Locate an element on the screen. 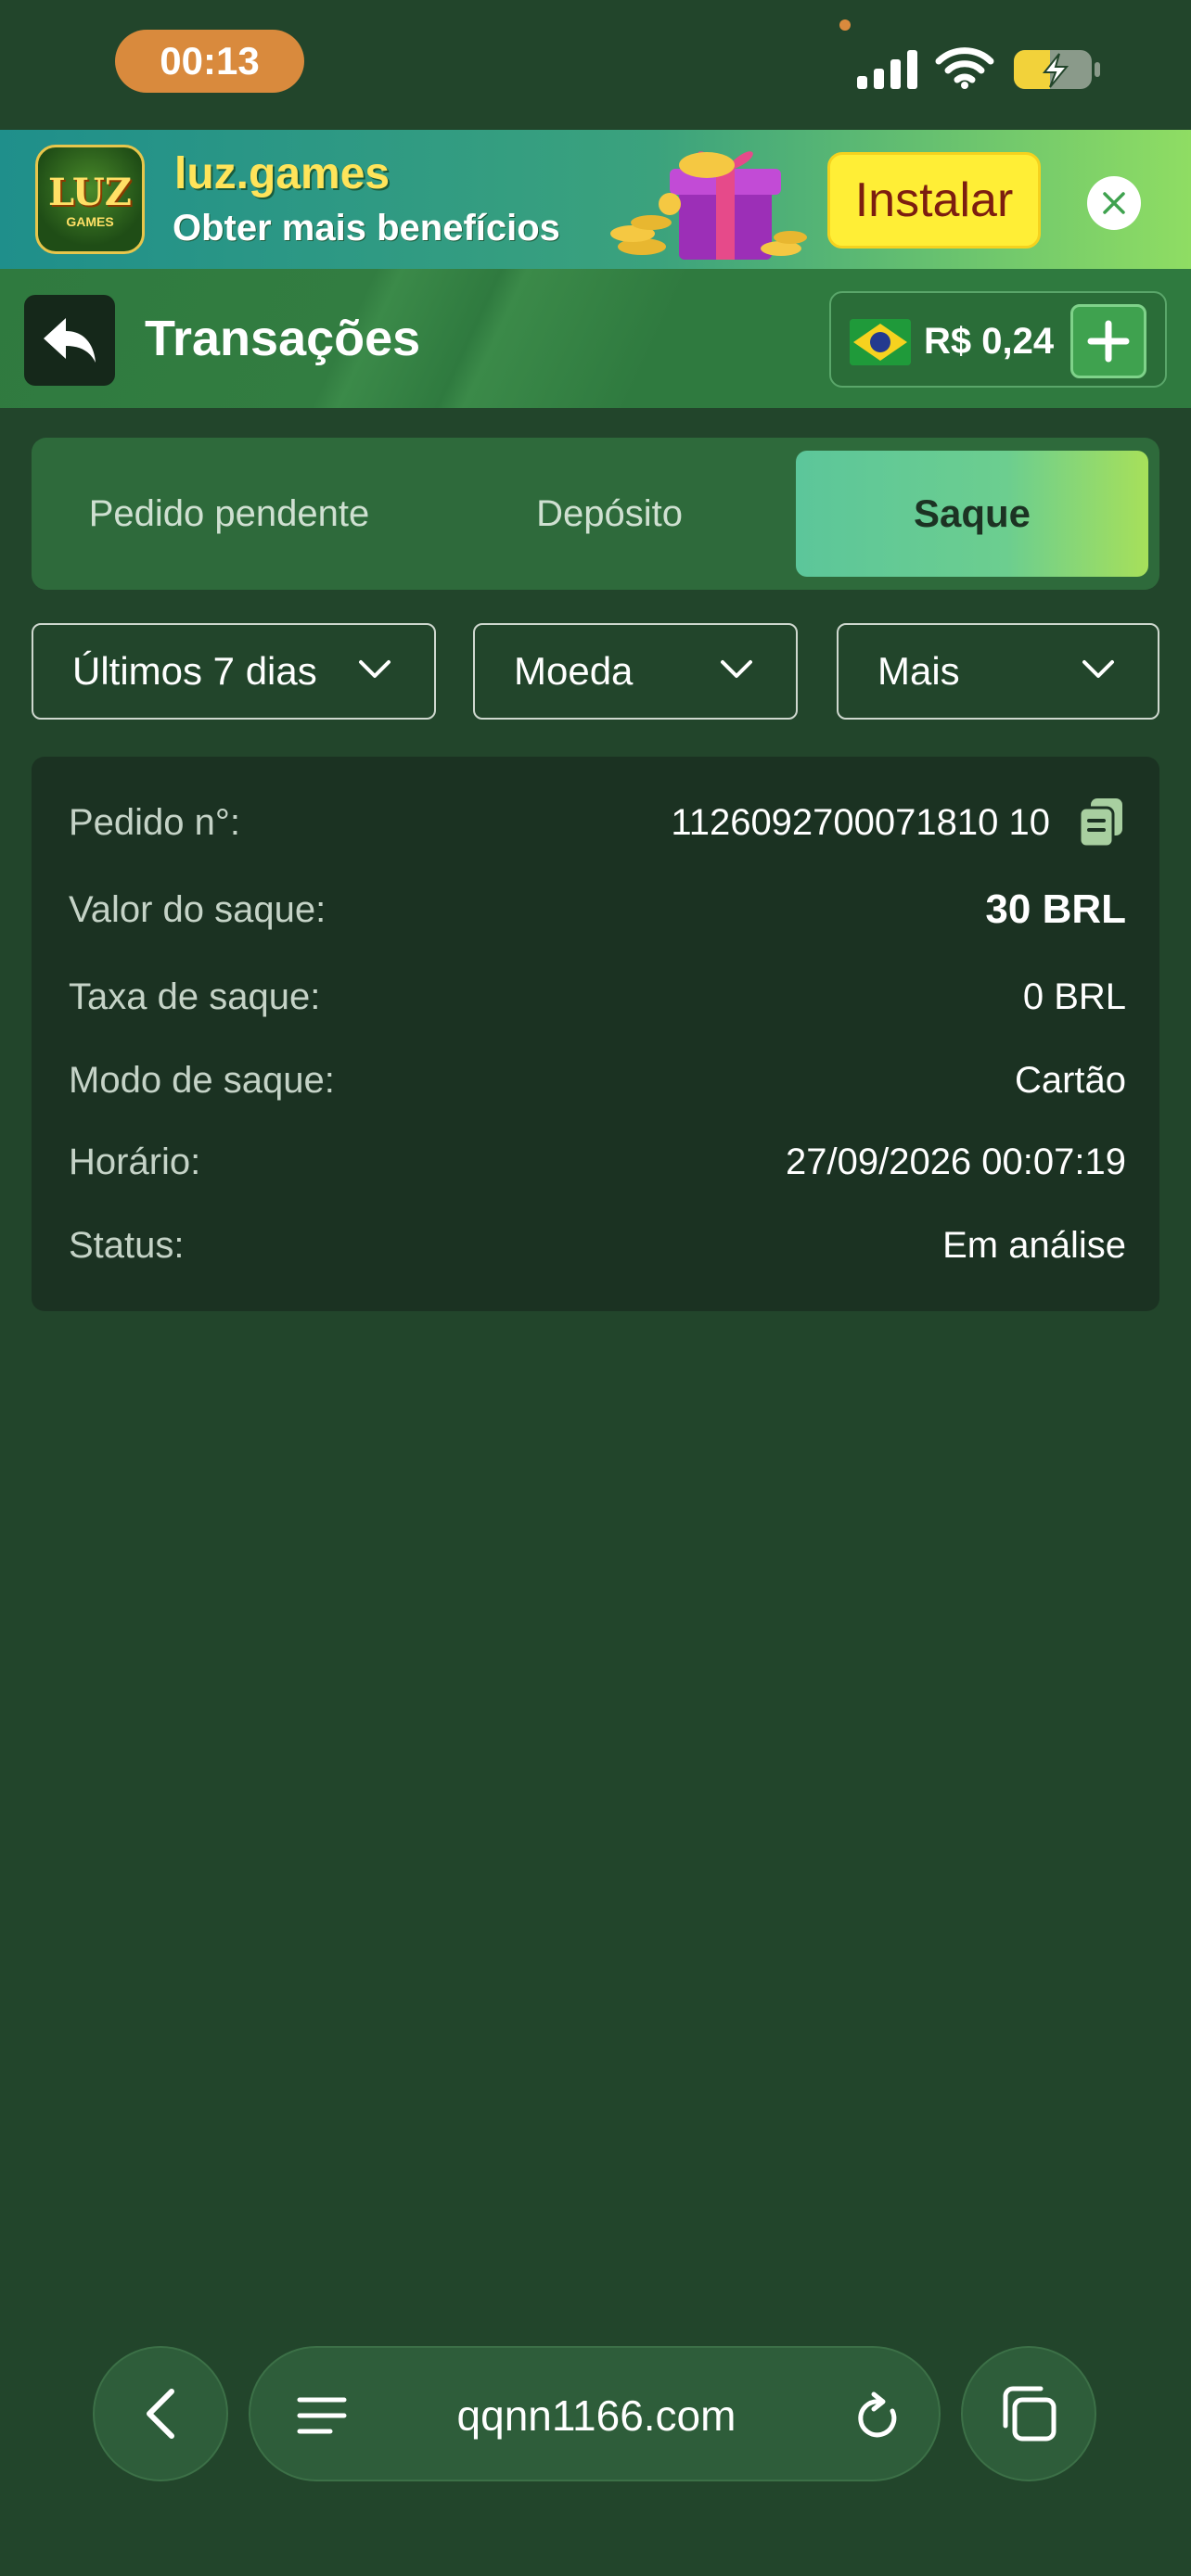 Image resolution: width=1191 pixels, height=2576 pixels. currency-filter-dropdown: Moeda is located at coordinates (636, 672).